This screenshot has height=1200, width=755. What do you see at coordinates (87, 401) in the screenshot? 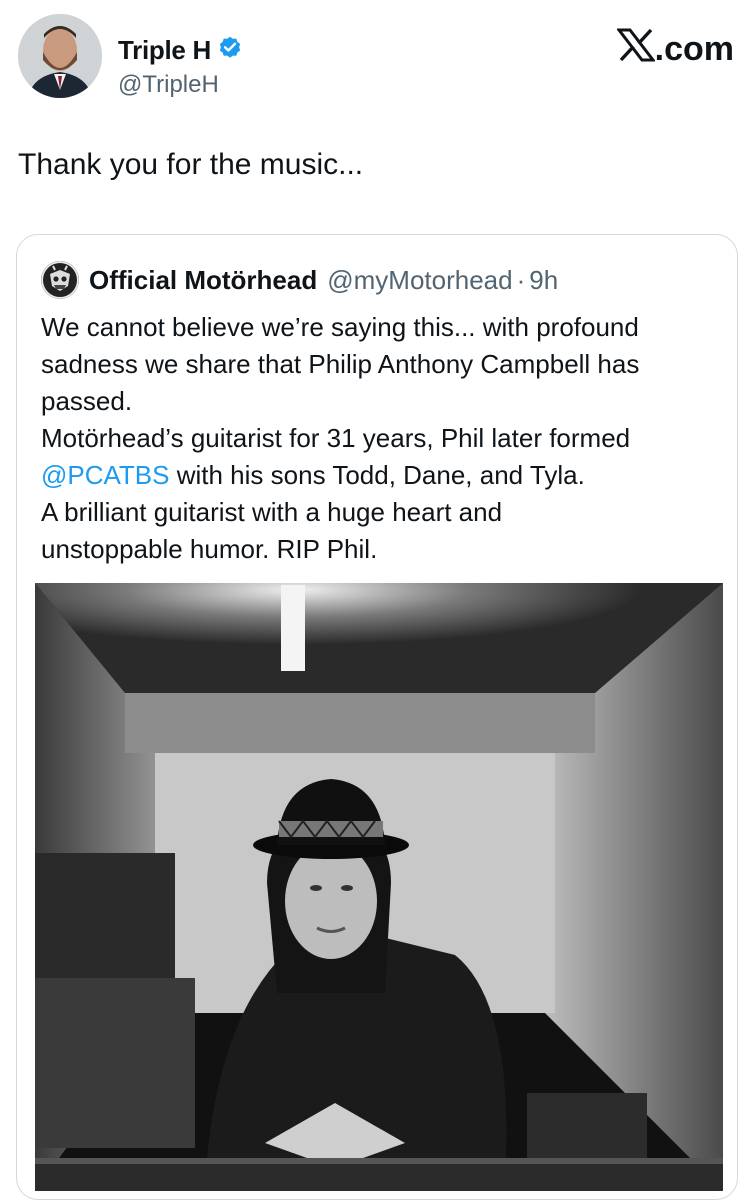
I see `quoted-text-line: passed.` at bounding box center [87, 401].